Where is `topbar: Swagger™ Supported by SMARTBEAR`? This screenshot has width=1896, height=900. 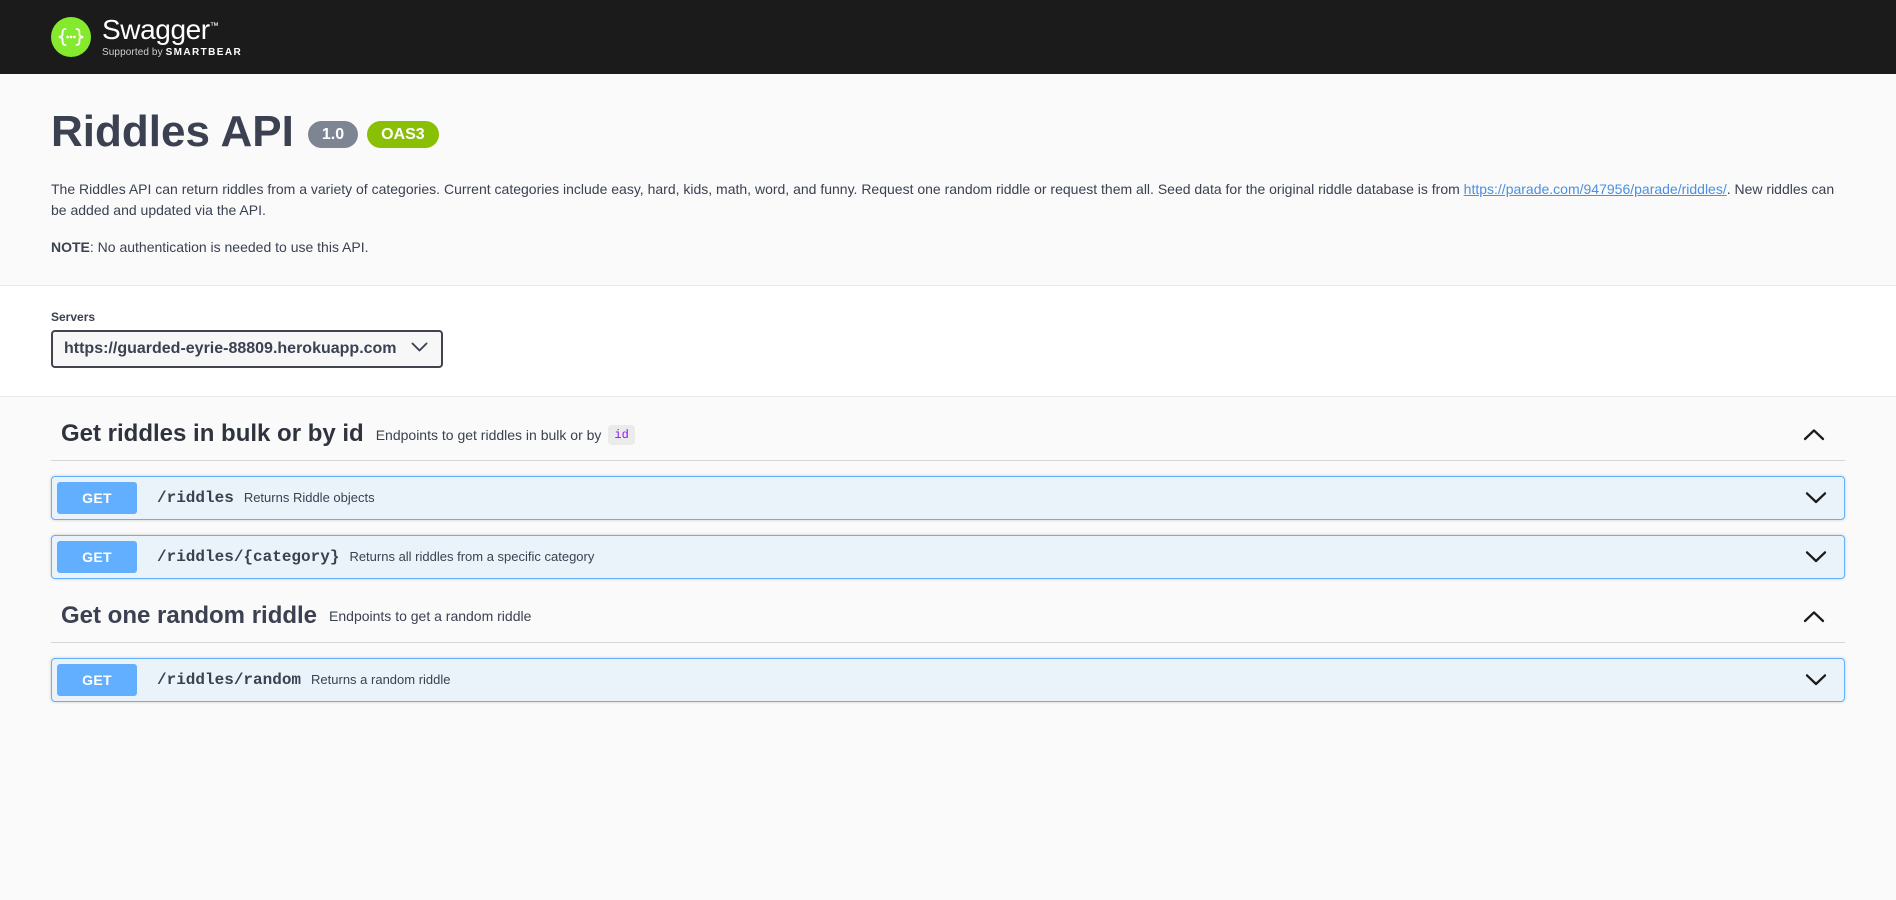 topbar: Swagger™ Supported by SMARTBEAR is located at coordinates (948, 37).